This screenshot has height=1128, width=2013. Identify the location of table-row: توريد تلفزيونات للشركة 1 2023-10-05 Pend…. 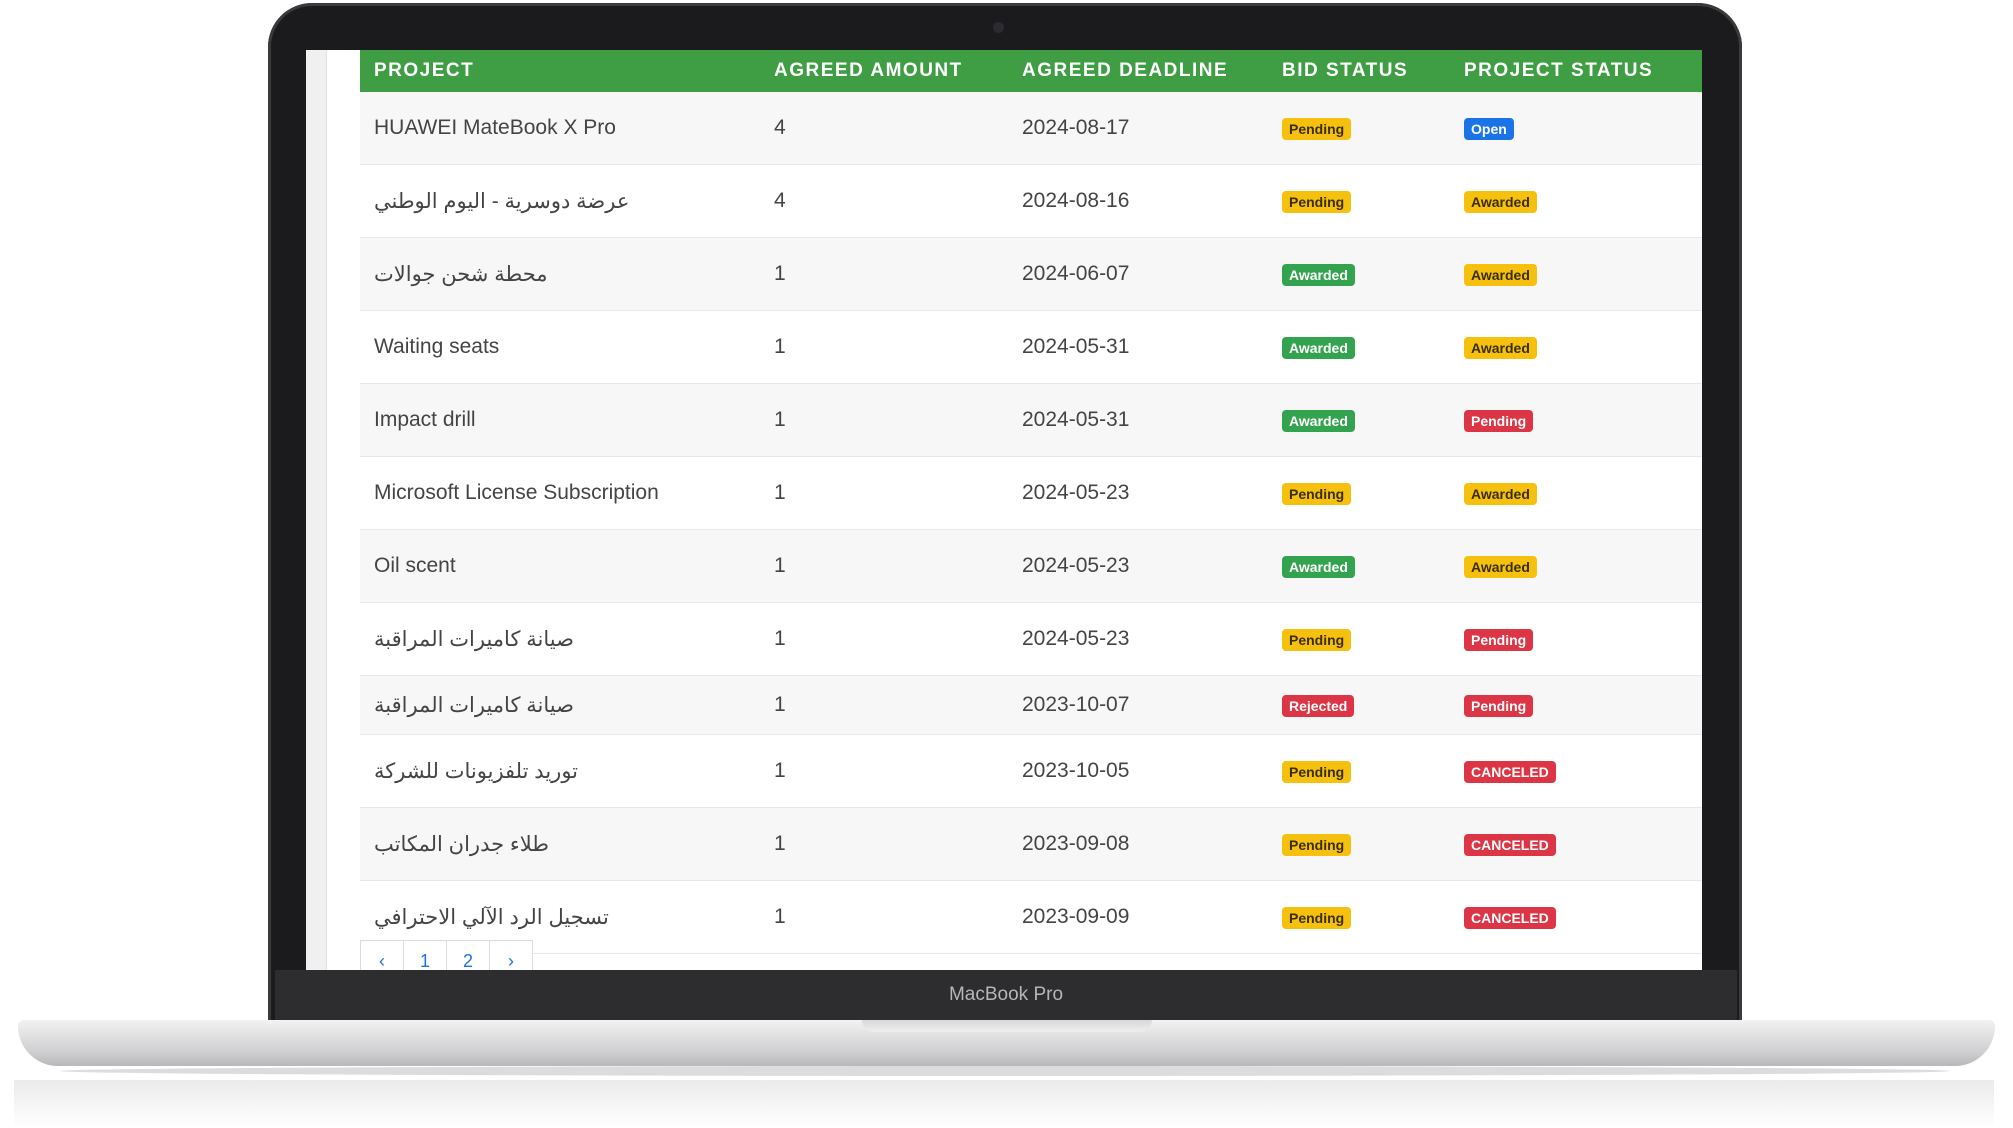
(1031, 771).